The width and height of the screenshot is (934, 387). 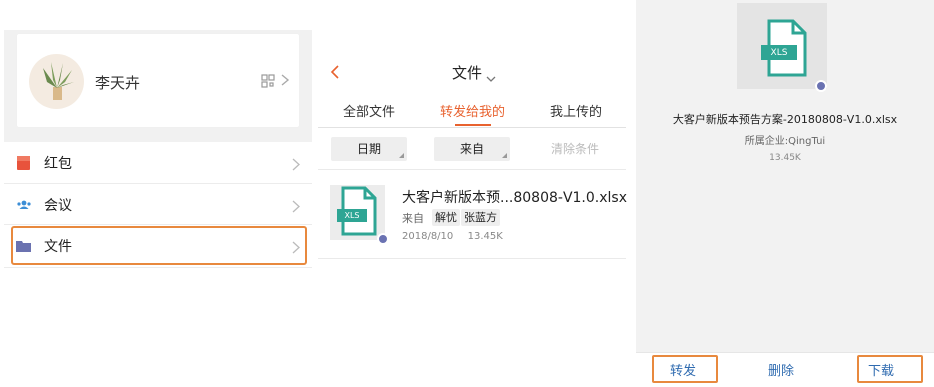 What do you see at coordinates (473, 125) in the screenshot?
I see `active-tab-indicator` at bounding box center [473, 125].